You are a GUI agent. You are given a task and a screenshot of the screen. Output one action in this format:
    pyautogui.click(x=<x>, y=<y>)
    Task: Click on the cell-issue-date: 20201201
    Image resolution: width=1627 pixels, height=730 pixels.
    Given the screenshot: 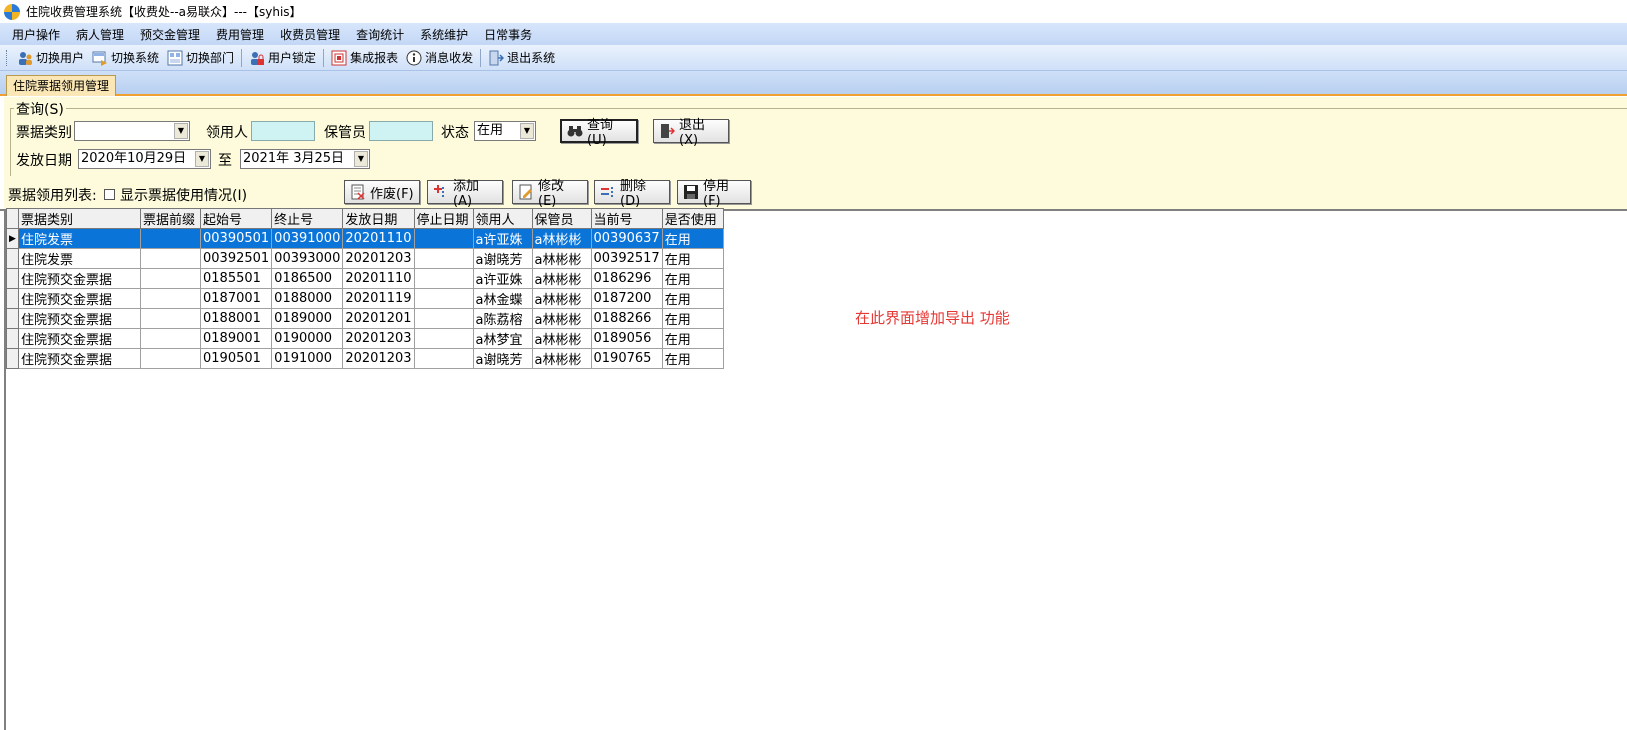 What is the action you would take?
    pyautogui.click(x=378, y=318)
    